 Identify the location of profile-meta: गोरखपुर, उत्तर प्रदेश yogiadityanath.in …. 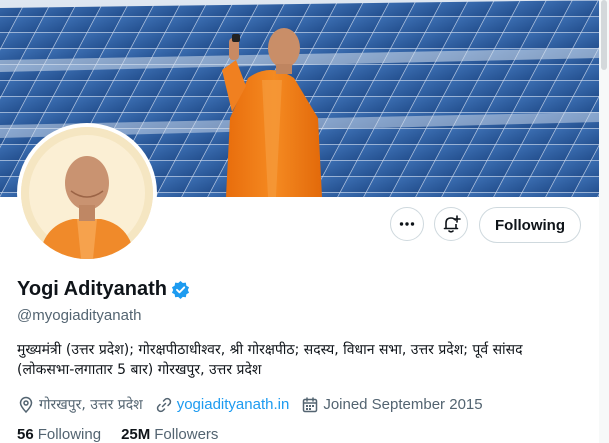
(256, 404).